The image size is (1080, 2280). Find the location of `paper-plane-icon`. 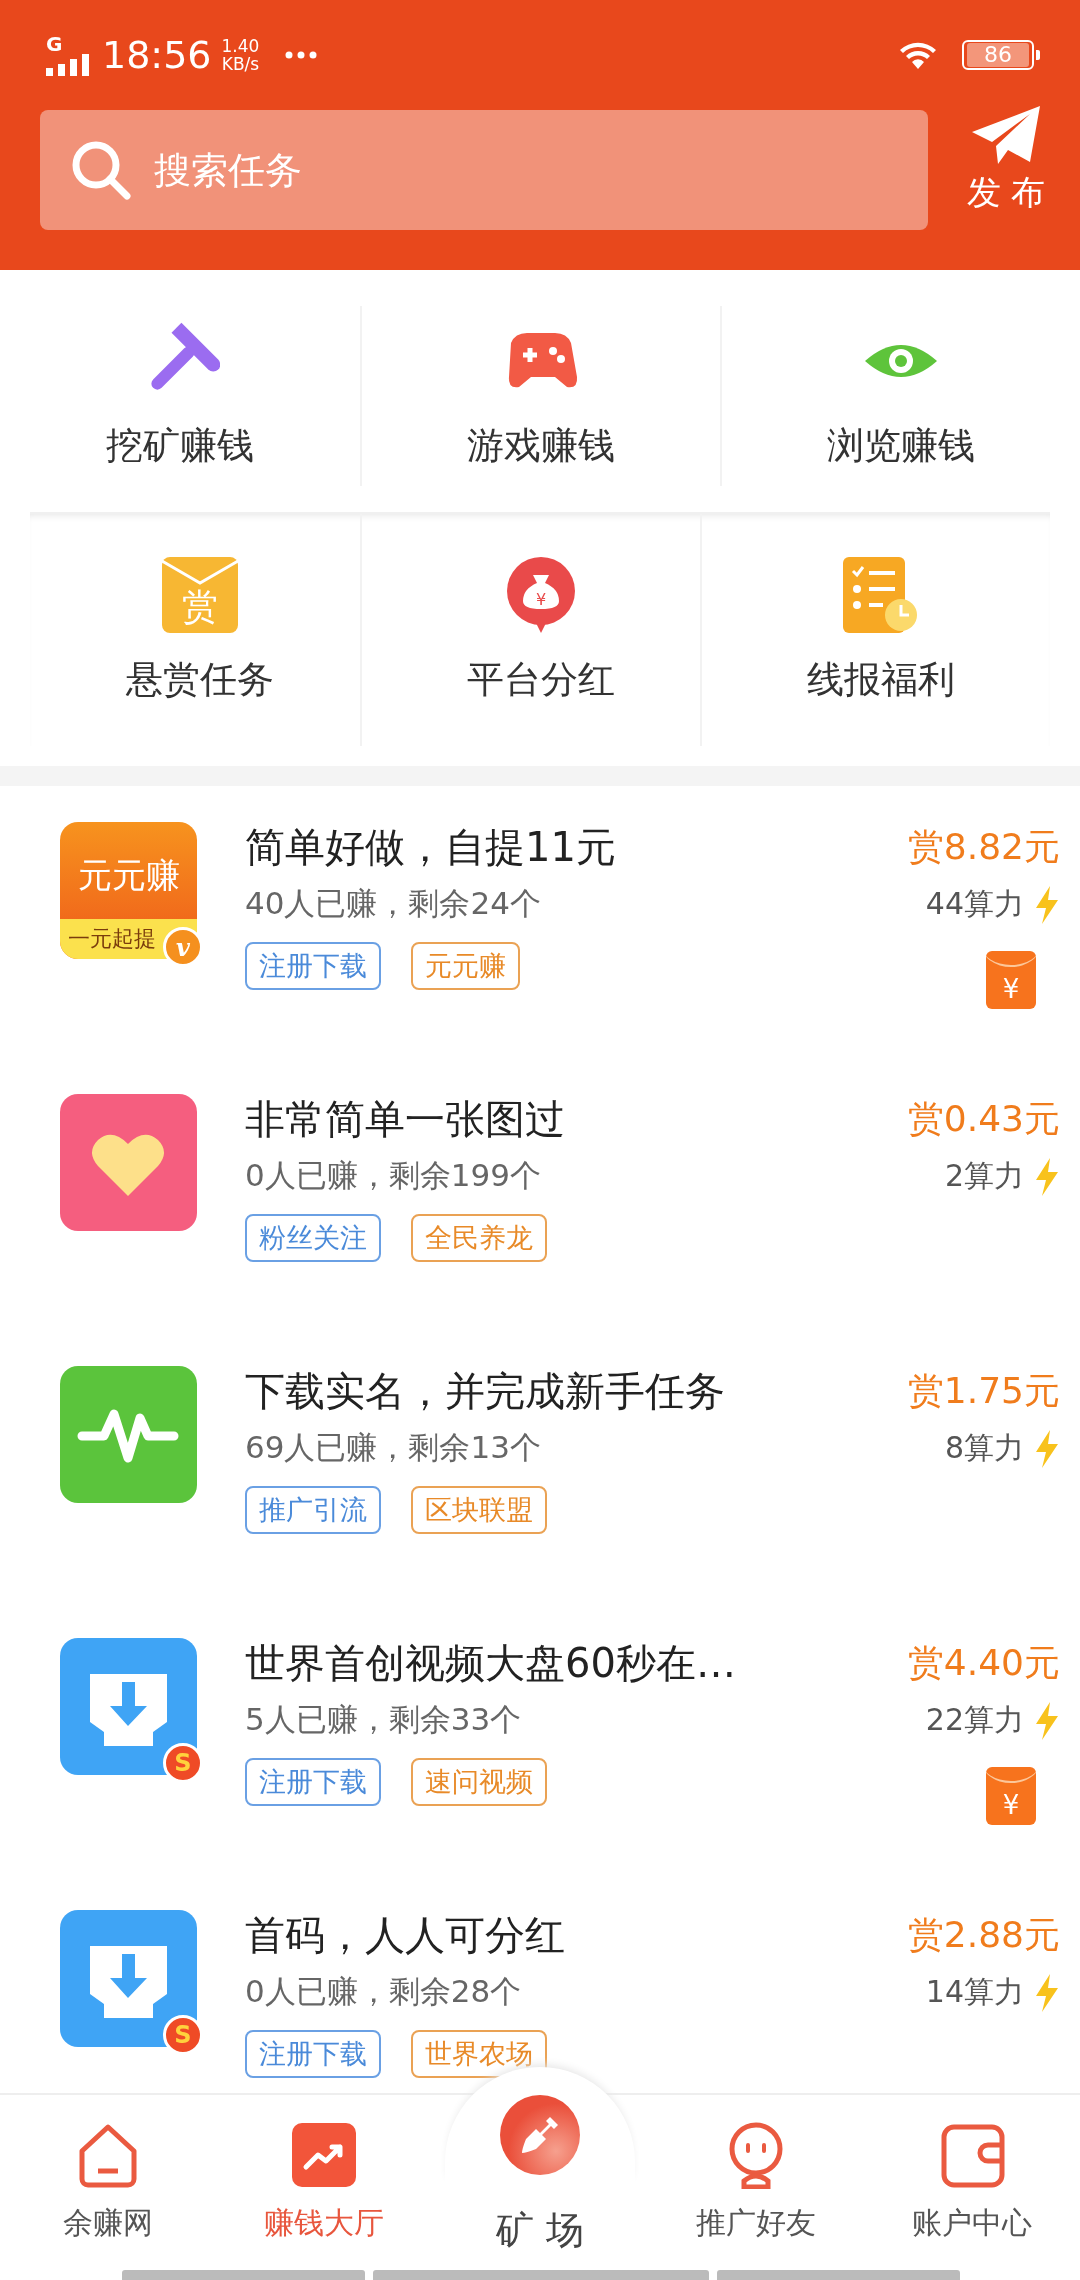

paper-plane-icon is located at coordinates (1006, 135).